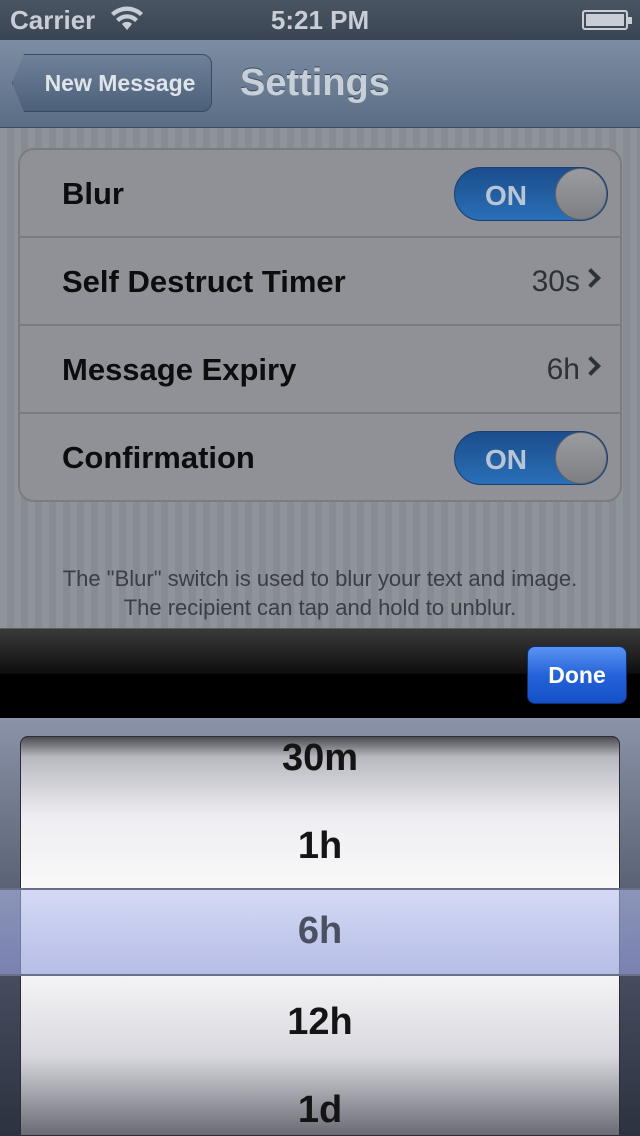 This screenshot has height=1136, width=640. I want to click on picker-option: 12h, so click(320, 1022).